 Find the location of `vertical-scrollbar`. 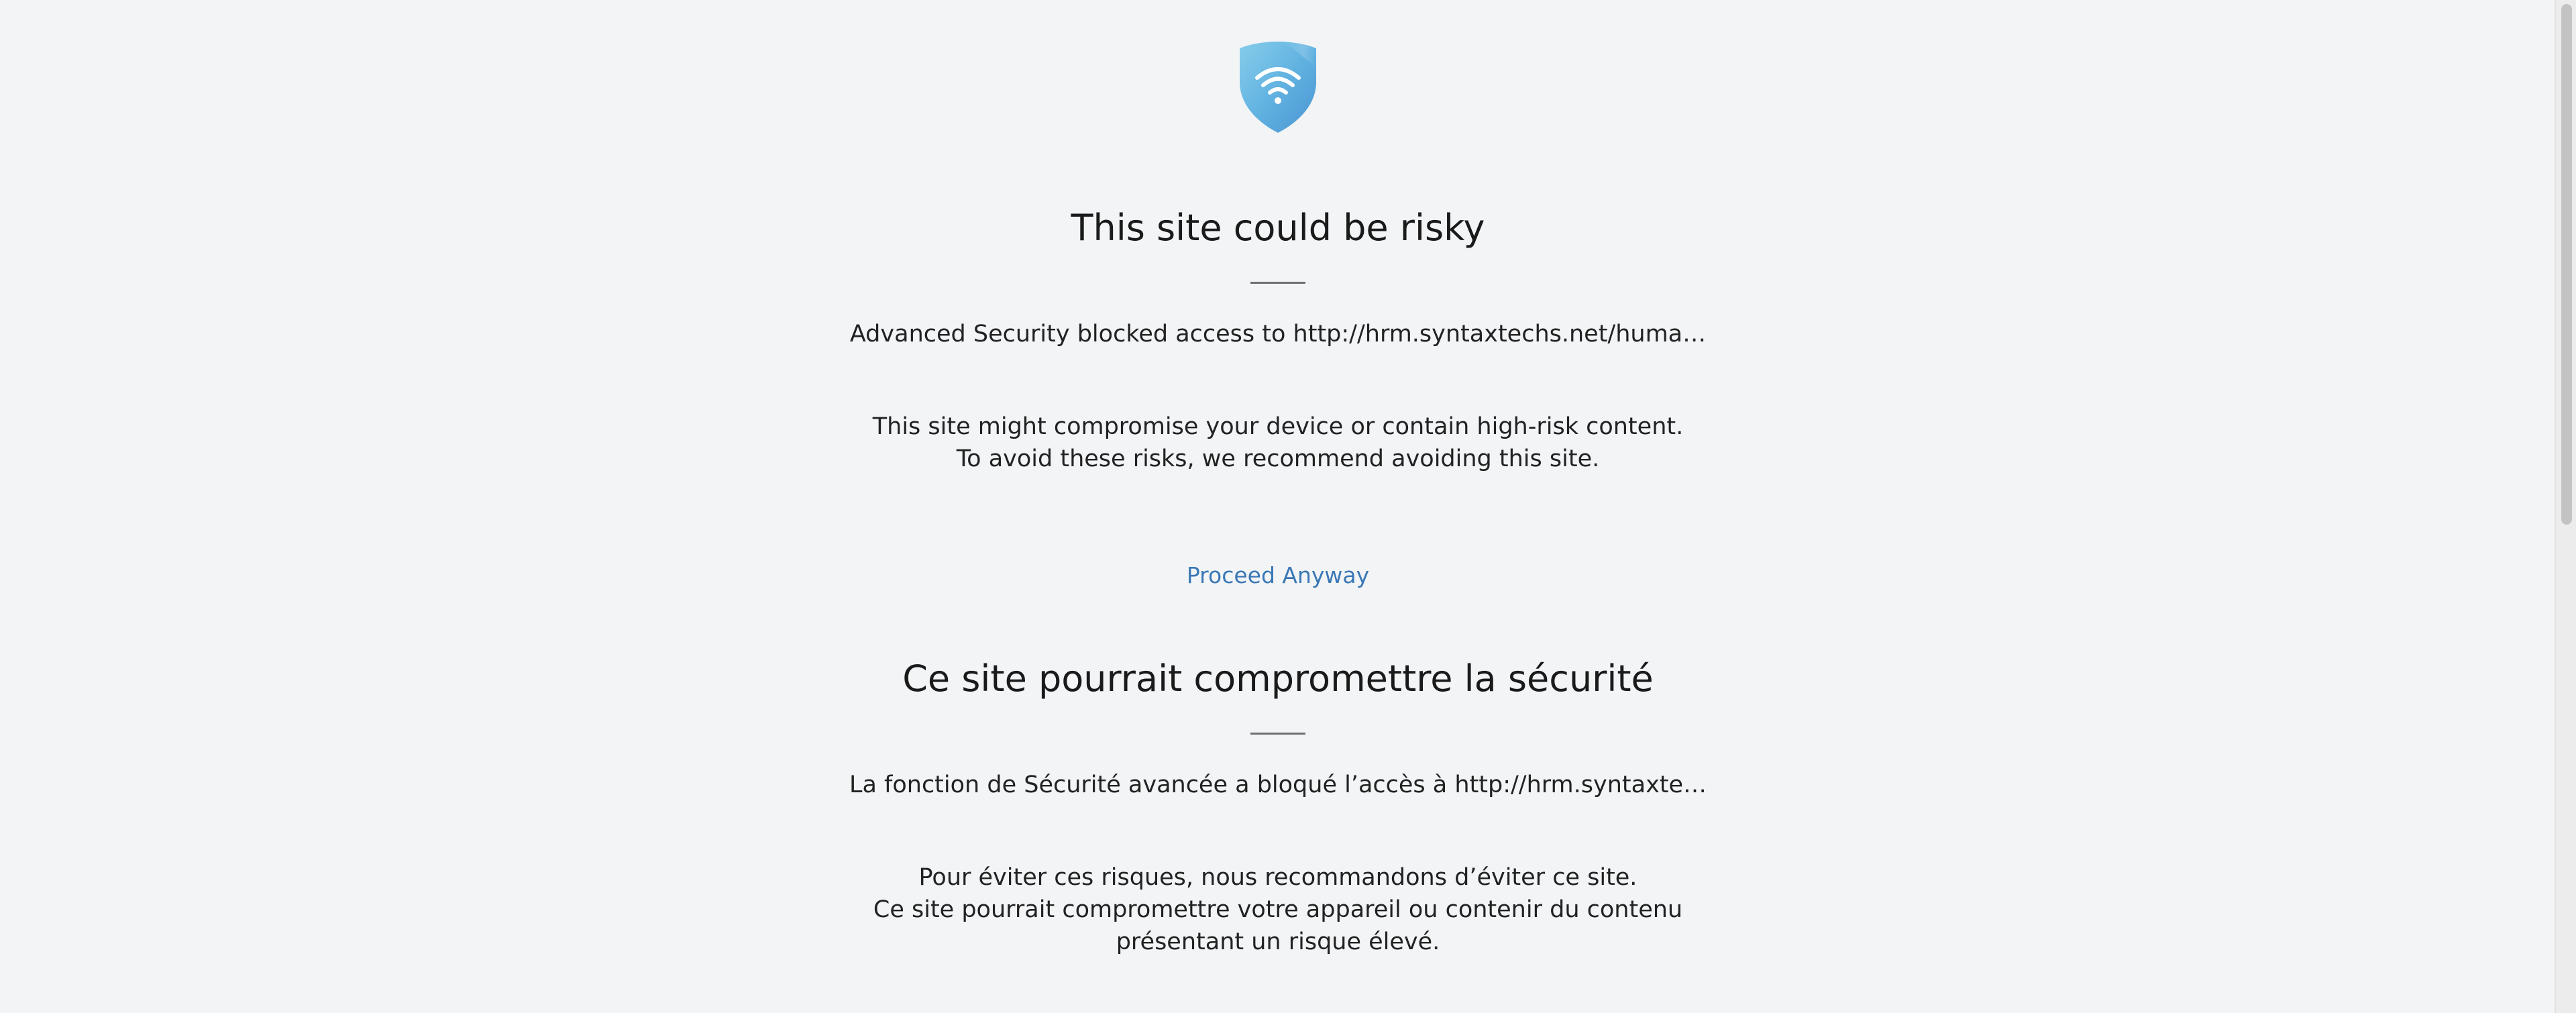

vertical-scrollbar is located at coordinates (2565, 507).